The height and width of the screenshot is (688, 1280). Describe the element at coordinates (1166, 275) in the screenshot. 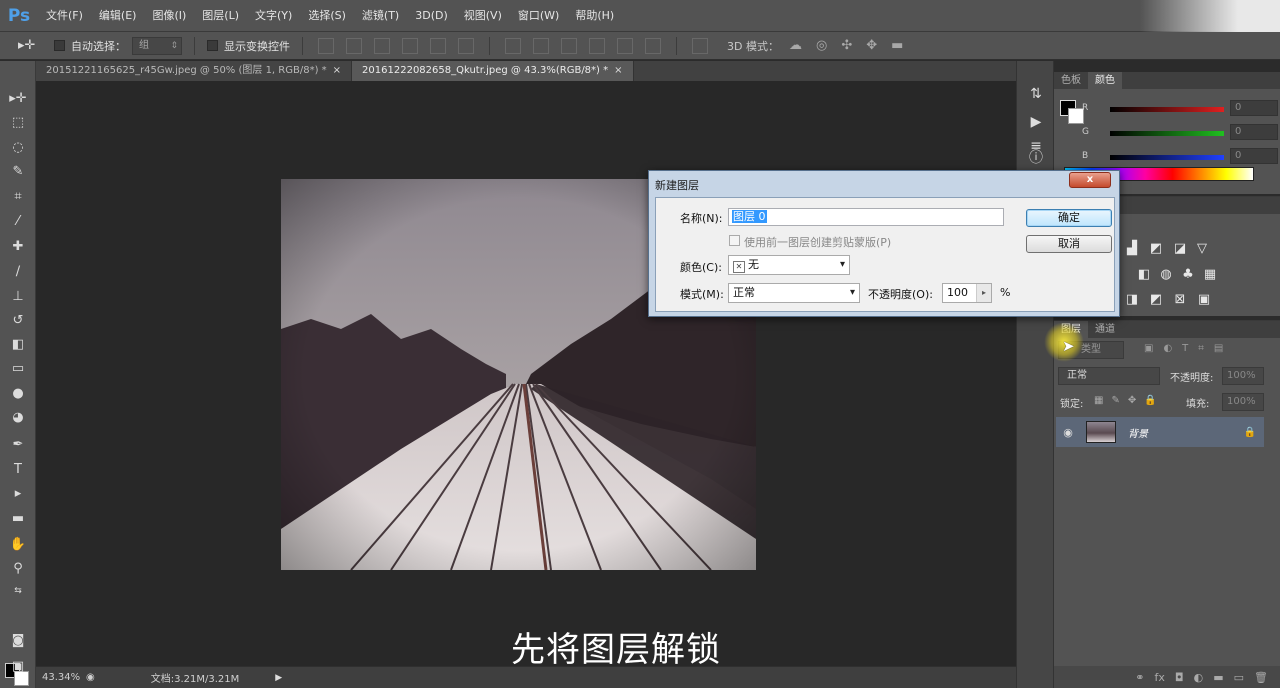

I see `bw-icon: ◍` at that location.